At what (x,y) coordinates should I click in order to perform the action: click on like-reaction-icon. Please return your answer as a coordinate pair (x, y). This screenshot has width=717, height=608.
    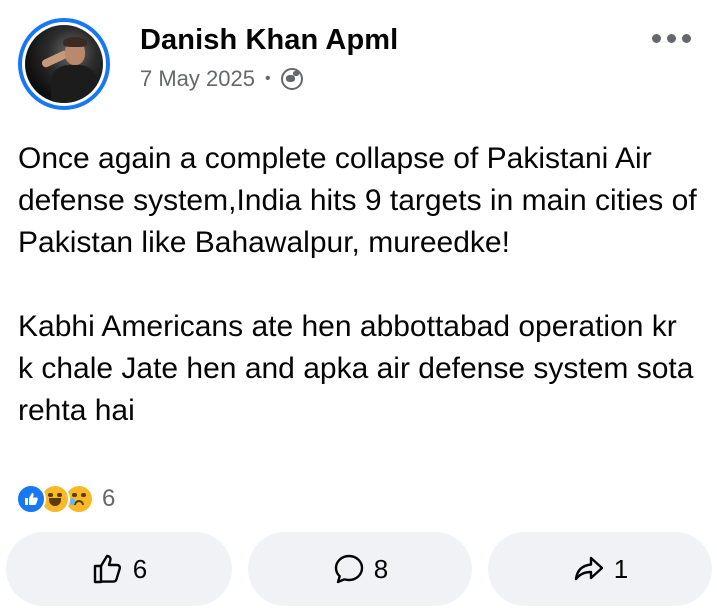
    Looking at the image, I should click on (31, 499).